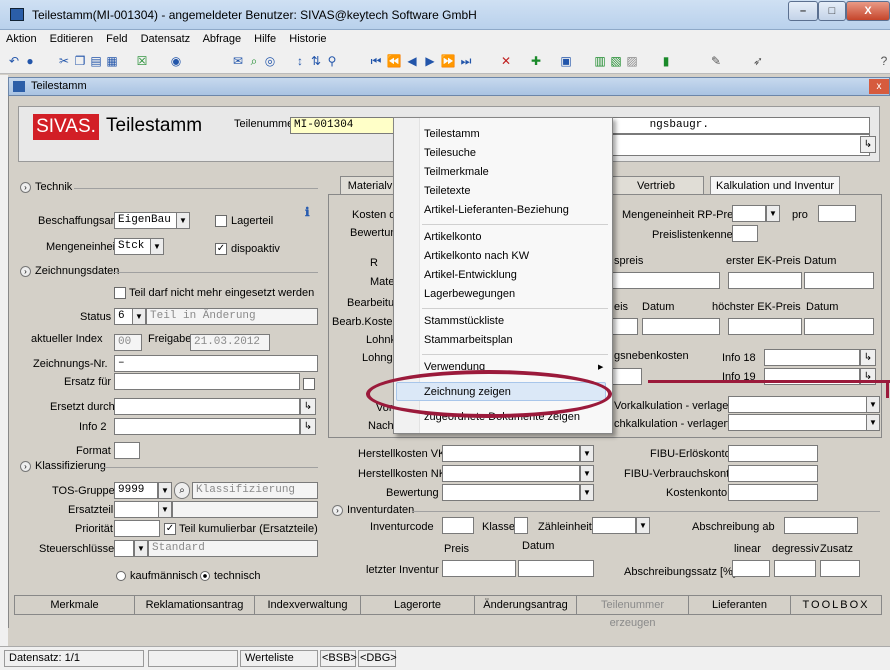 The height and width of the screenshot is (670, 890). What do you see at coordinates (449, 86) in the screenshot?
I see `inner-window-title-bar: Teilestamm x` at bounding box center [449, 86].